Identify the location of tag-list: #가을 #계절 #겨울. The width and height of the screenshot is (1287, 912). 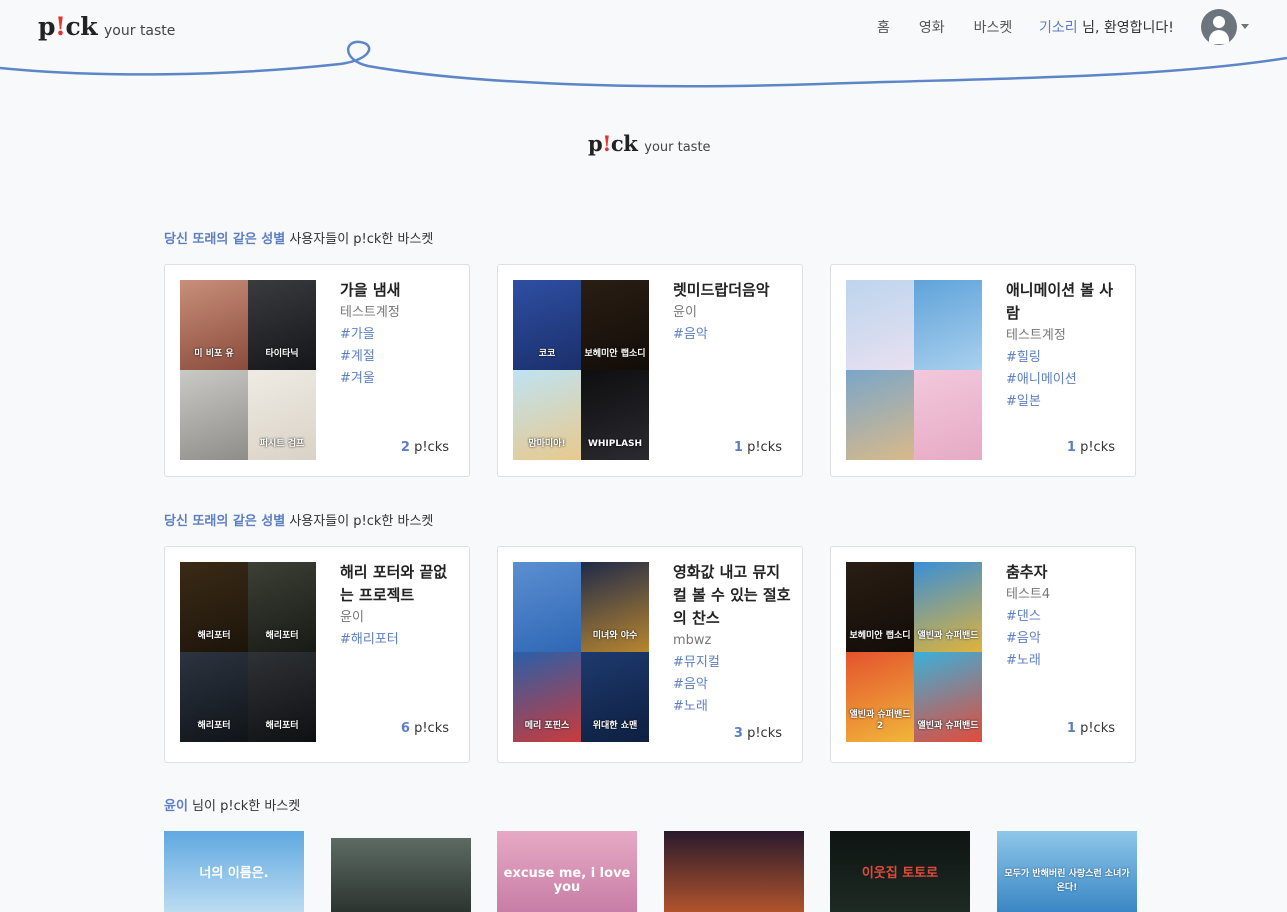
(400, 357).